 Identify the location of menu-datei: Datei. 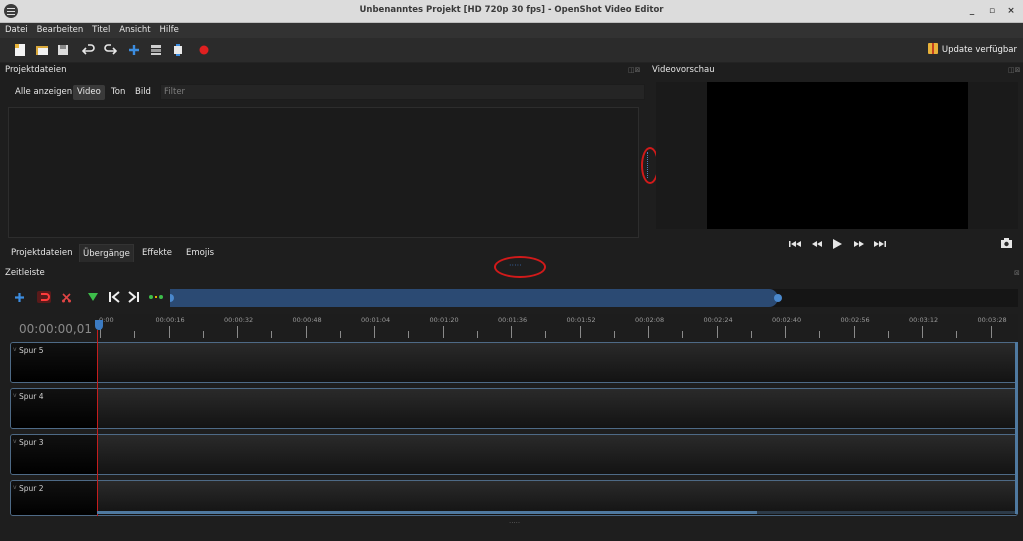
(16, 30).